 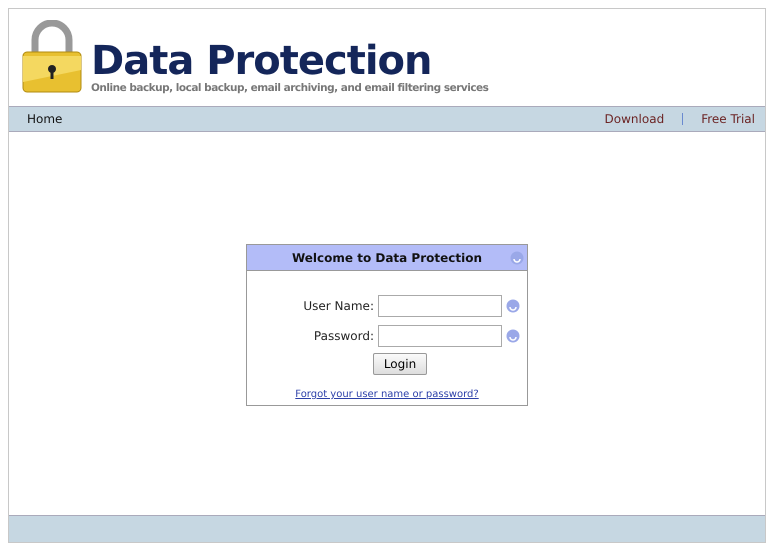 What do you see at coordinates (728, 119) in the screenshot?
I see `nav-link: Free Trial` at bounding box center [728, 119].